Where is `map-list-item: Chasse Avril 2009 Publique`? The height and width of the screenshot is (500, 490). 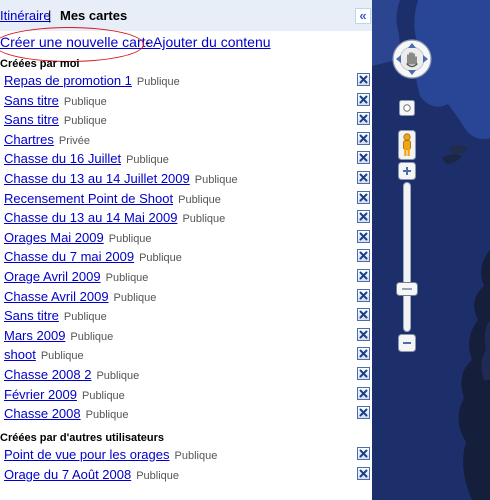
map-list-item: Chasse Avril 2009 Publique is located at coordinates (80, 296).